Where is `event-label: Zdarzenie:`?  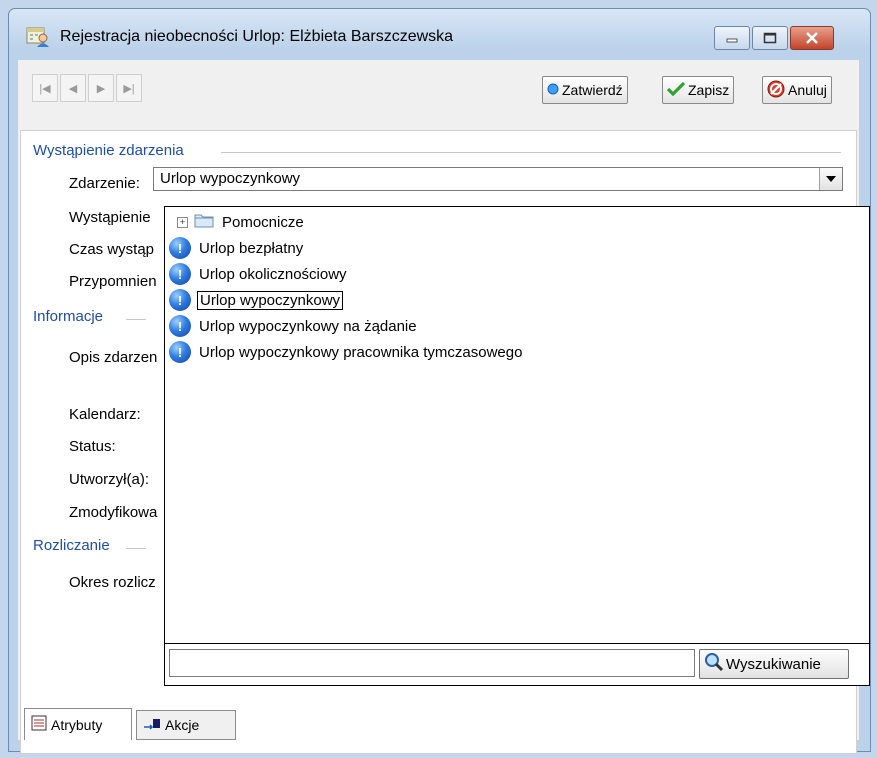
event-label: Zdarzenie: is located at coordinates (104, 183).